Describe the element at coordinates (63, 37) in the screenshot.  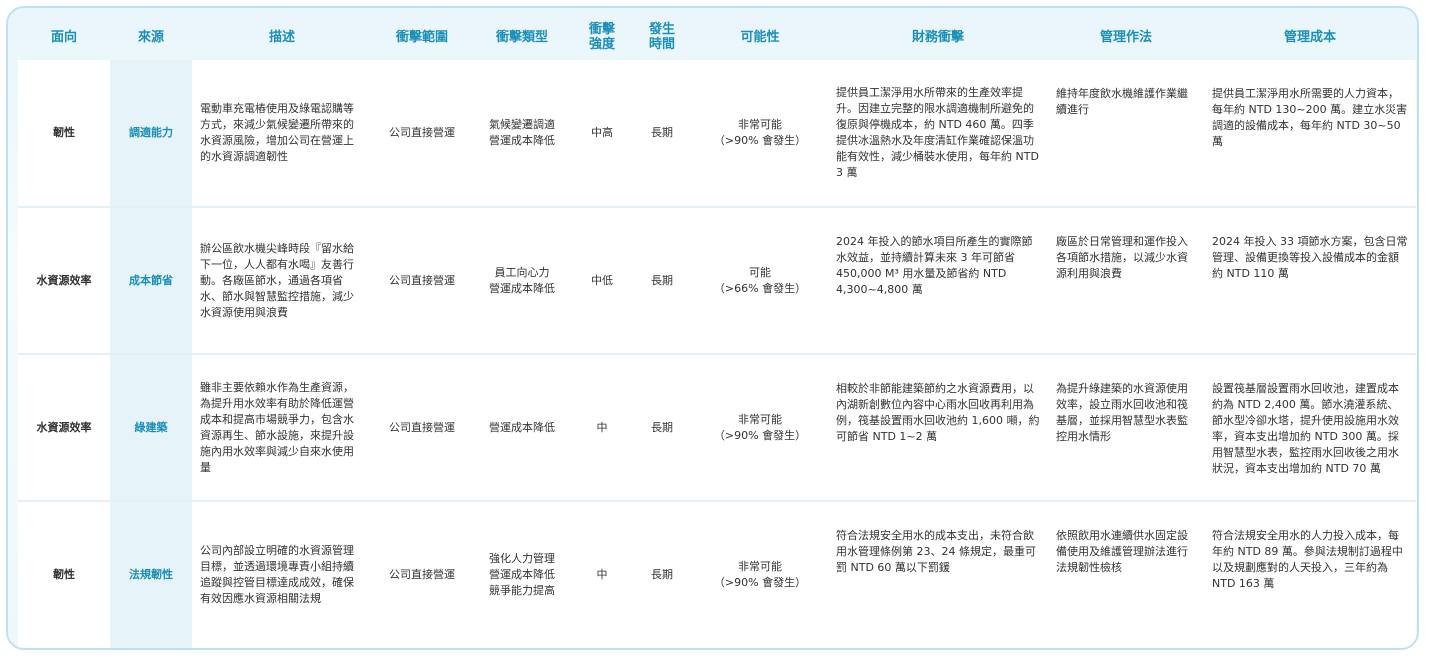
I see `header-facet: 面向` at that location.